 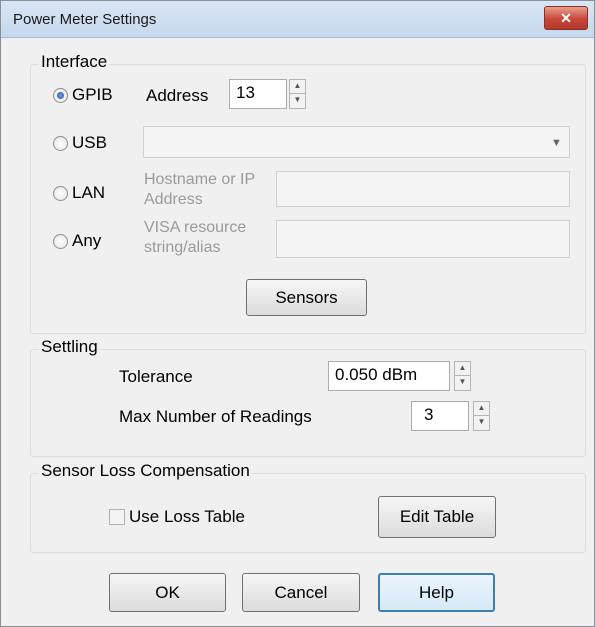 What do you see at coordinates (199, 189) in the screenshot?
I see `hostname-label: Hostname or IP Address` at bounding box center [199, 189].